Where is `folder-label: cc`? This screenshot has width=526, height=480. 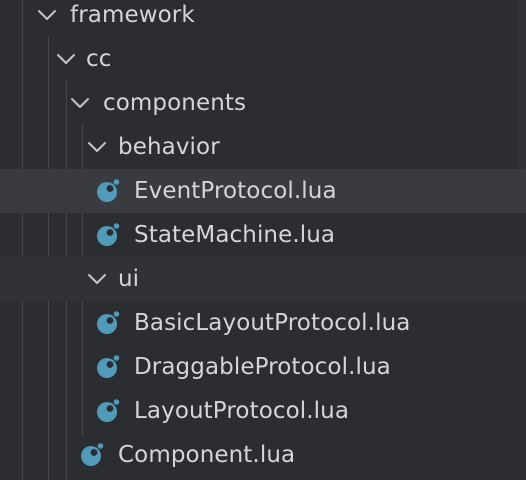 folder-label: cc is located at coordinates (99, 59).